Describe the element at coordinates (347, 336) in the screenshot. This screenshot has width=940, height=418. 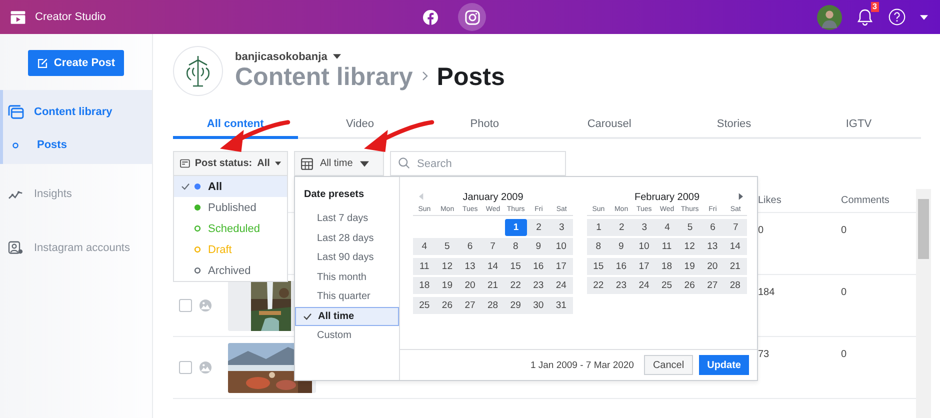
I see `date-preset-option: Custom` at that location.